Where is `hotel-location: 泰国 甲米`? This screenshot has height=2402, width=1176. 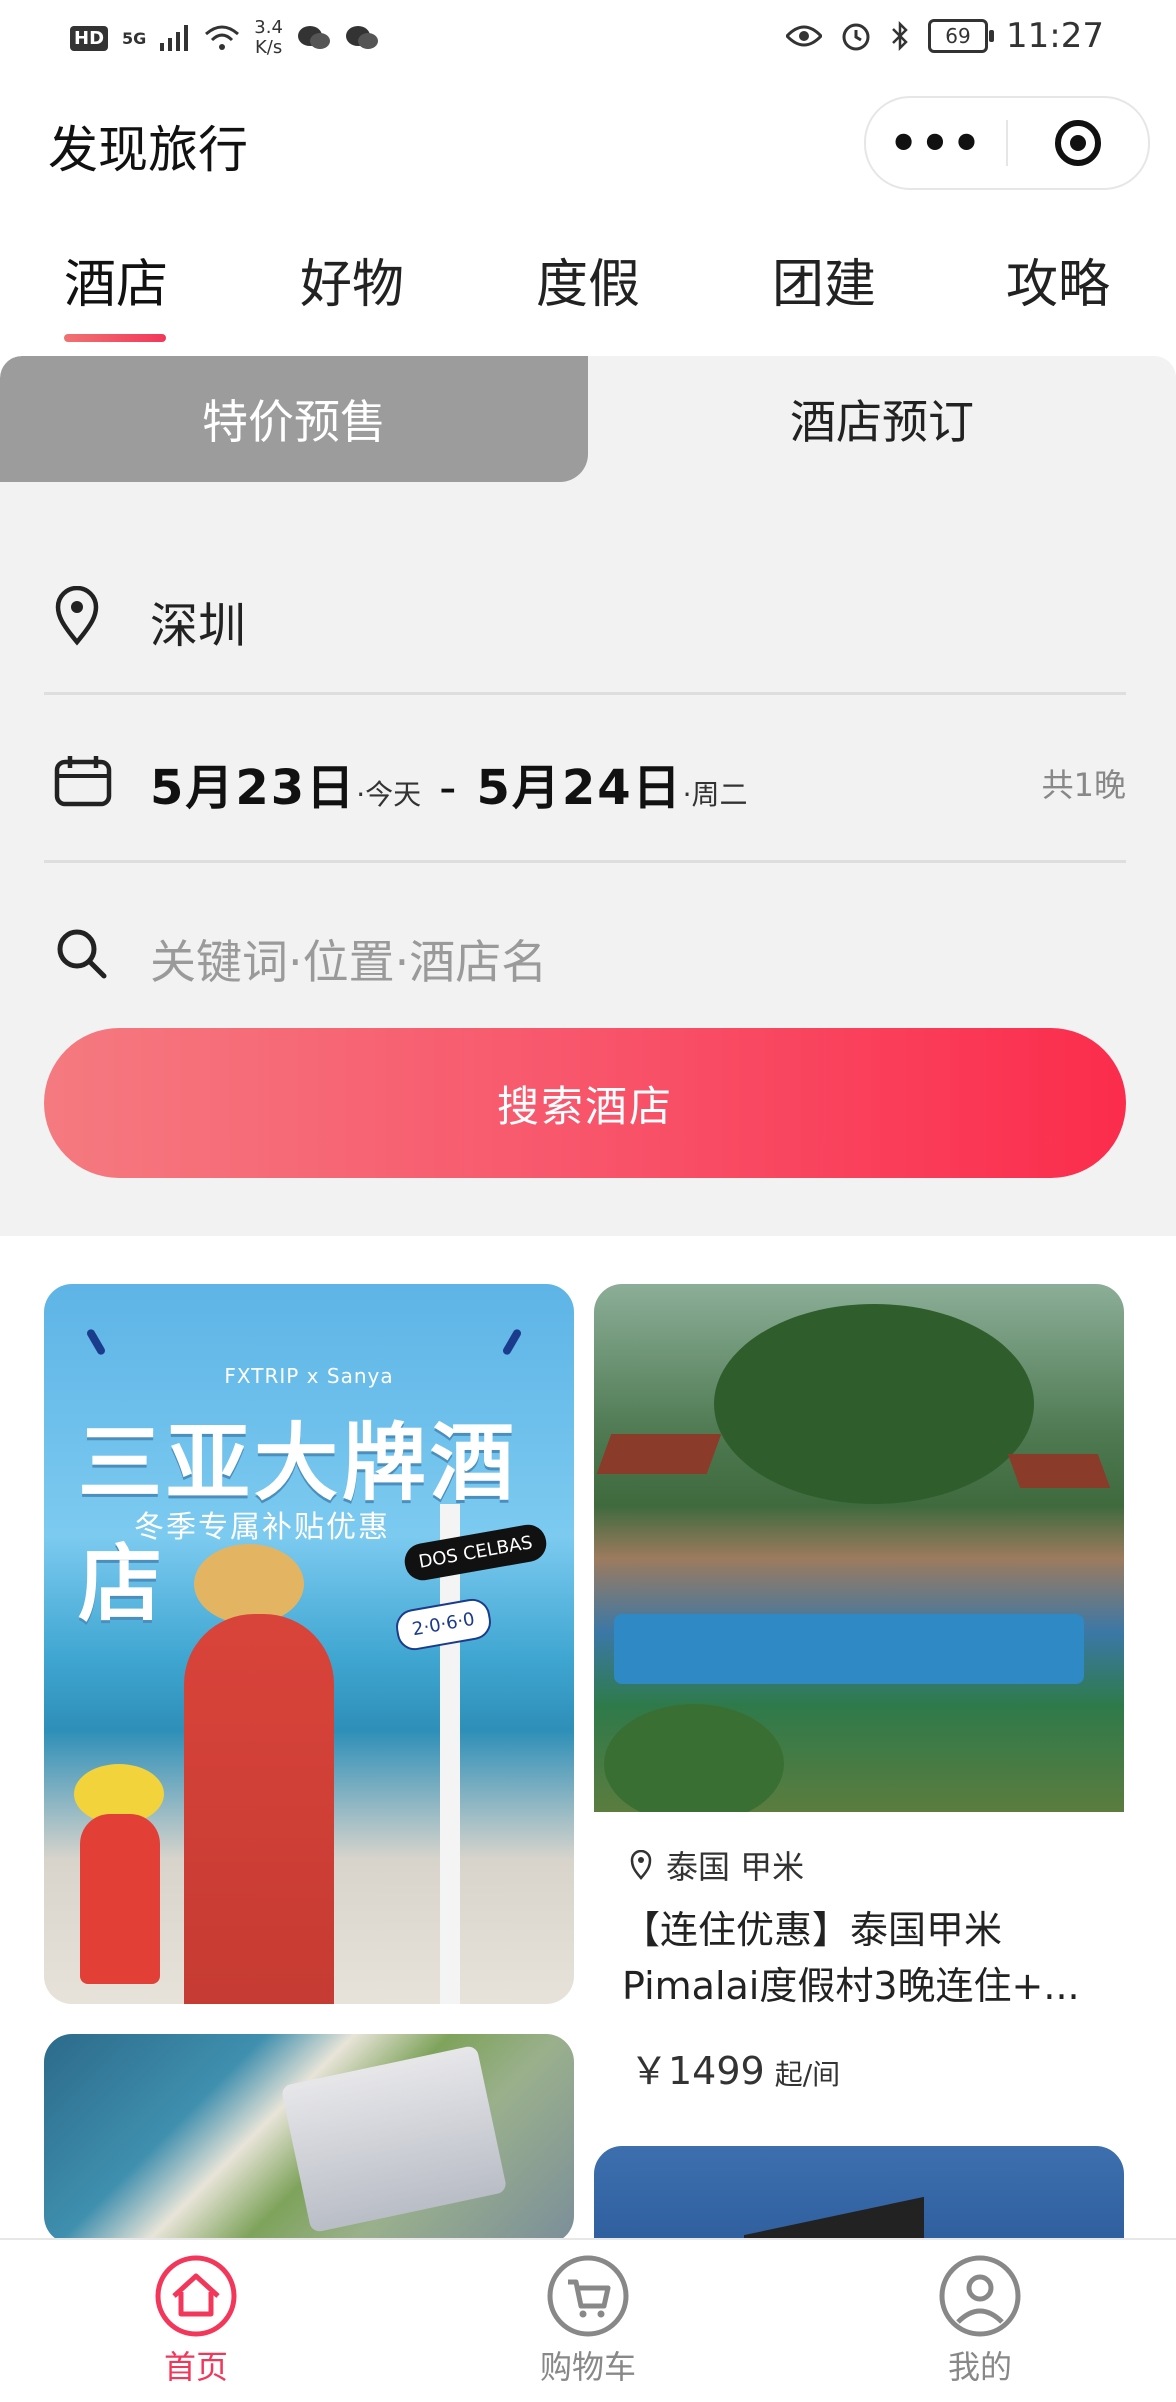 hotel-location: 泰国 甲米 is located at coordinates (717, 1865).